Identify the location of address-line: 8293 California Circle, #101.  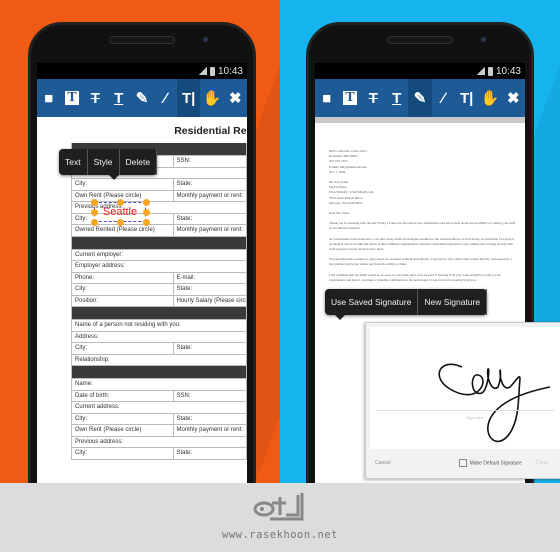
(348, 151).